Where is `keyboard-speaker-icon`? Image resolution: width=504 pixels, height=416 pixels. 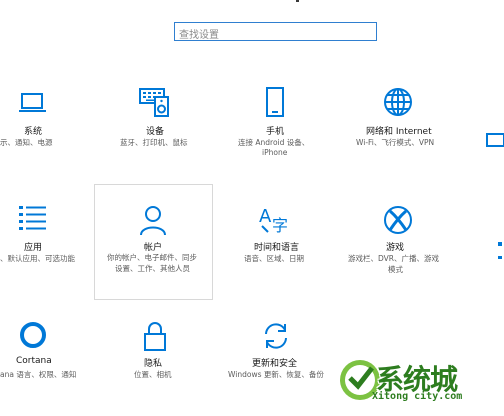 keyboard-speaker-icon is located at coordinates (154, 102).